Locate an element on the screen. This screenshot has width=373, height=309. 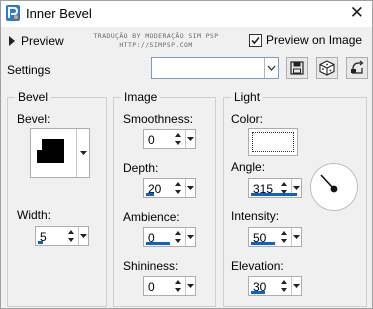
bevel-dropdown-arrow-icon is located at coordinates (82, 153).